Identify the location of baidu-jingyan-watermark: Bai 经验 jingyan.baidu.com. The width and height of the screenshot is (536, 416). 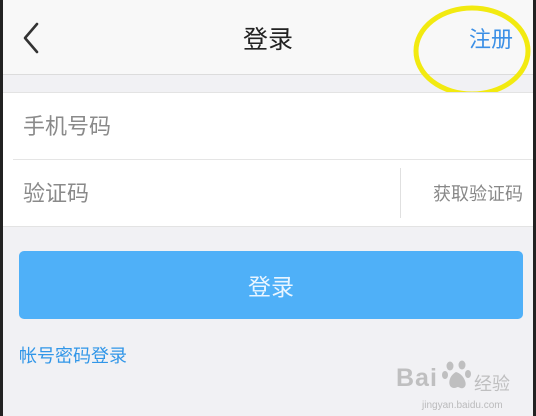
(466, 386).